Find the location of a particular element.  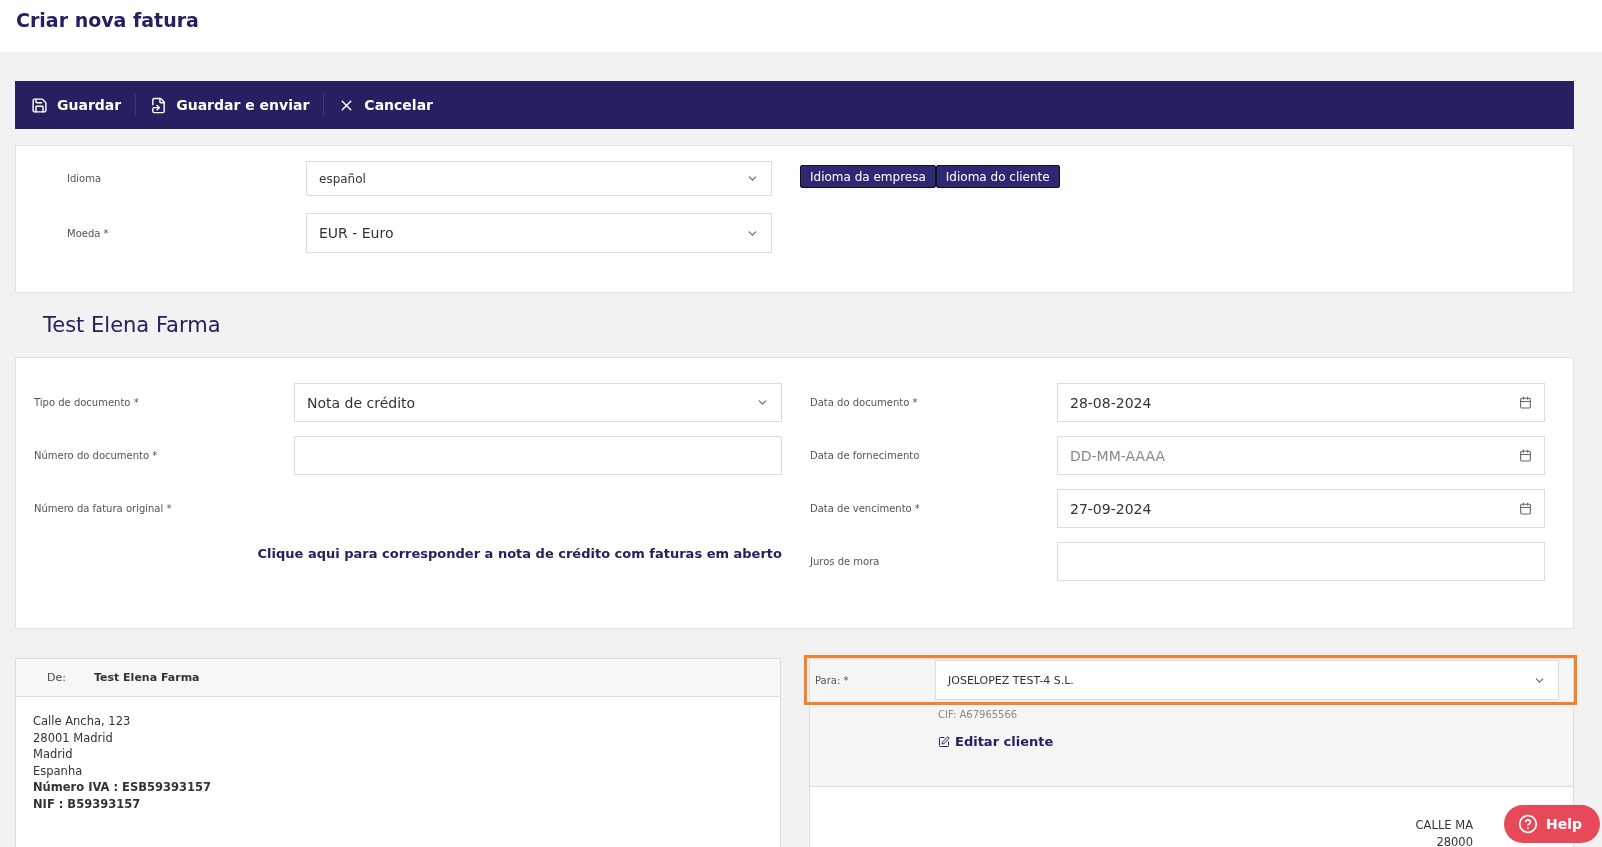

field-label: Data do documento * is located at coordinates (864, 402).